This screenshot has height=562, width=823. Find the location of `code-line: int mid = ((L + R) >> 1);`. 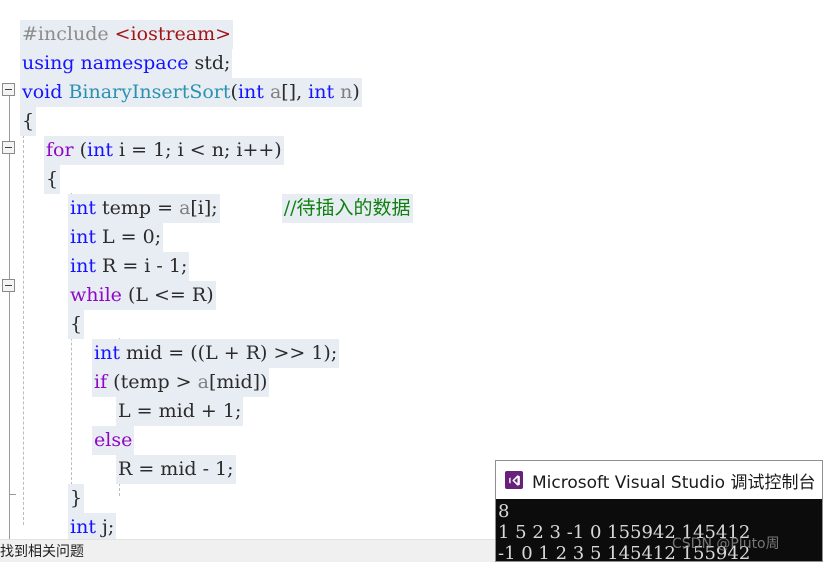

code-line: int mid = ((L + R) >> 1); is located at coordinates (411, 353).